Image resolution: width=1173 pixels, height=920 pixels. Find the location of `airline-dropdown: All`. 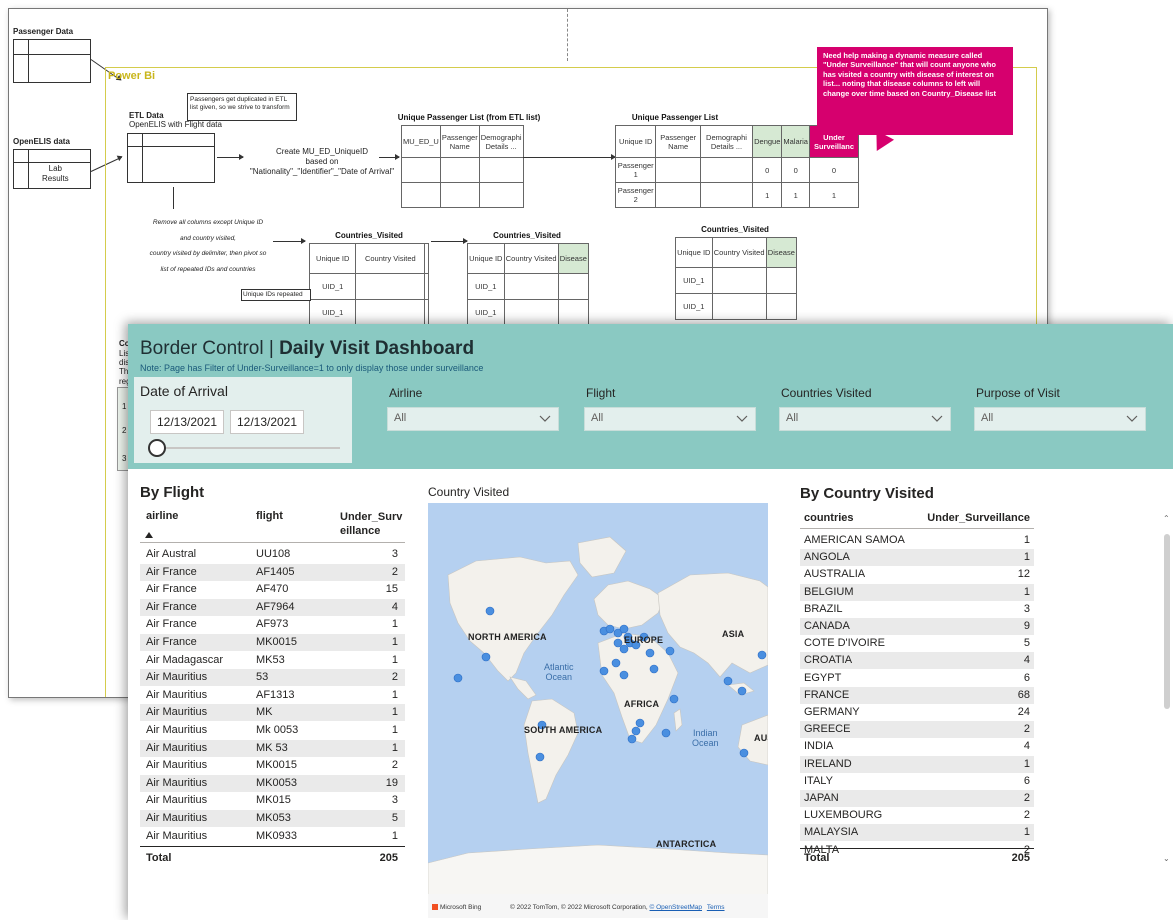

airline-dropdown: All is located at coordinates (473, 419).